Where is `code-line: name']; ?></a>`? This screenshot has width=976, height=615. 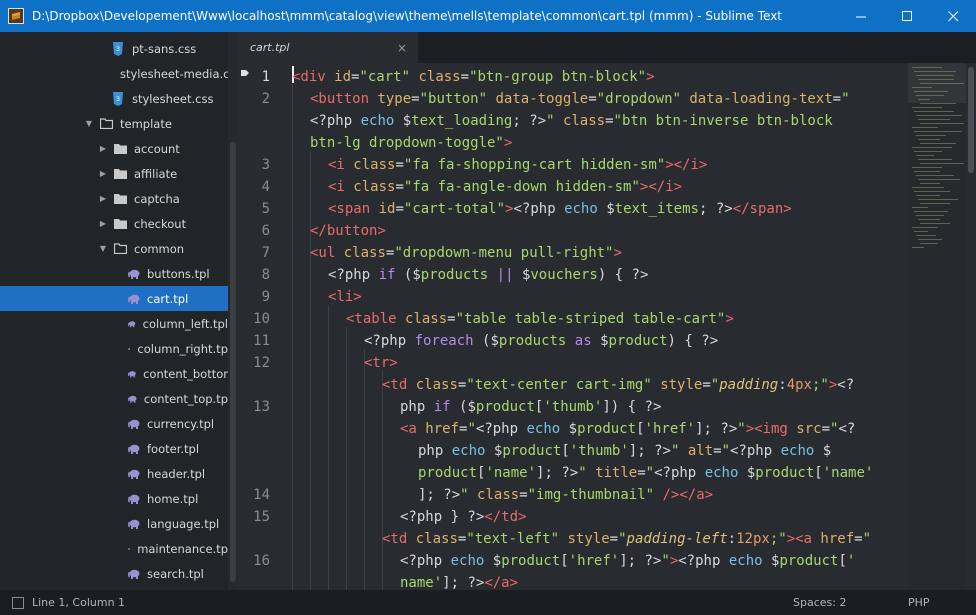
code-line: name']; ?></a> is located at coordinates (459, 582).